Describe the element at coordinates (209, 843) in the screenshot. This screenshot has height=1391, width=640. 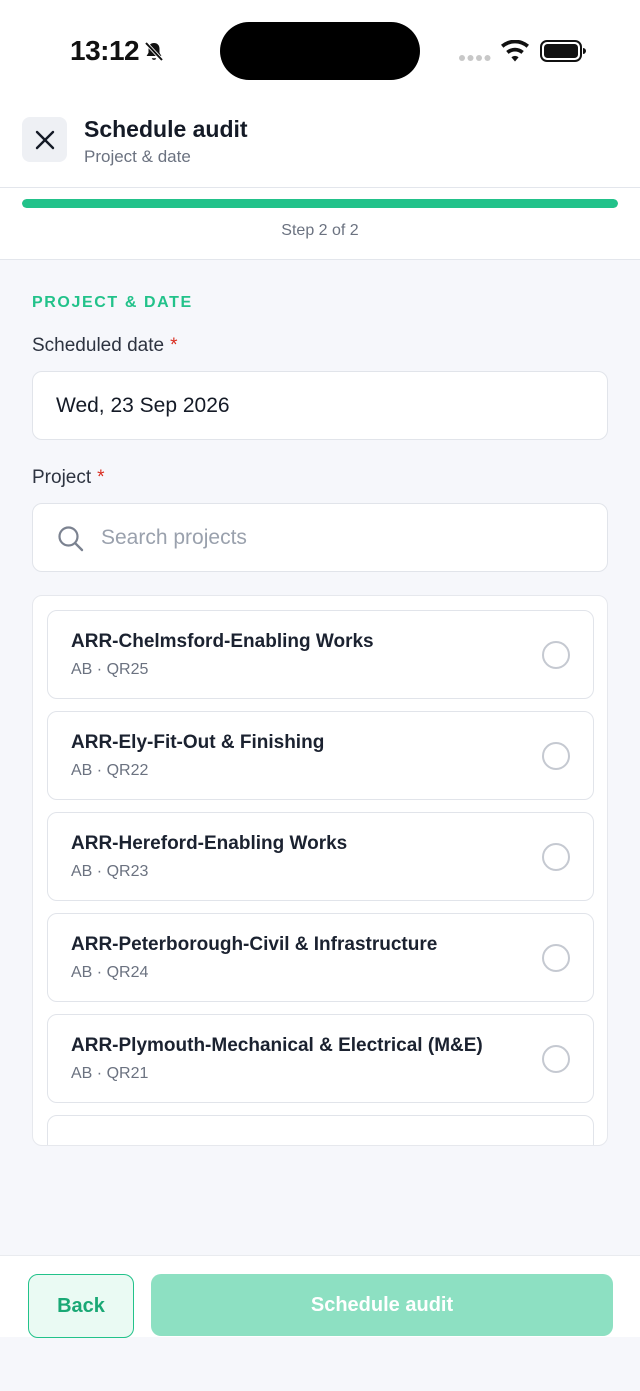
I see `project-name: ARR-Hereford-Enabling Works` at that location.